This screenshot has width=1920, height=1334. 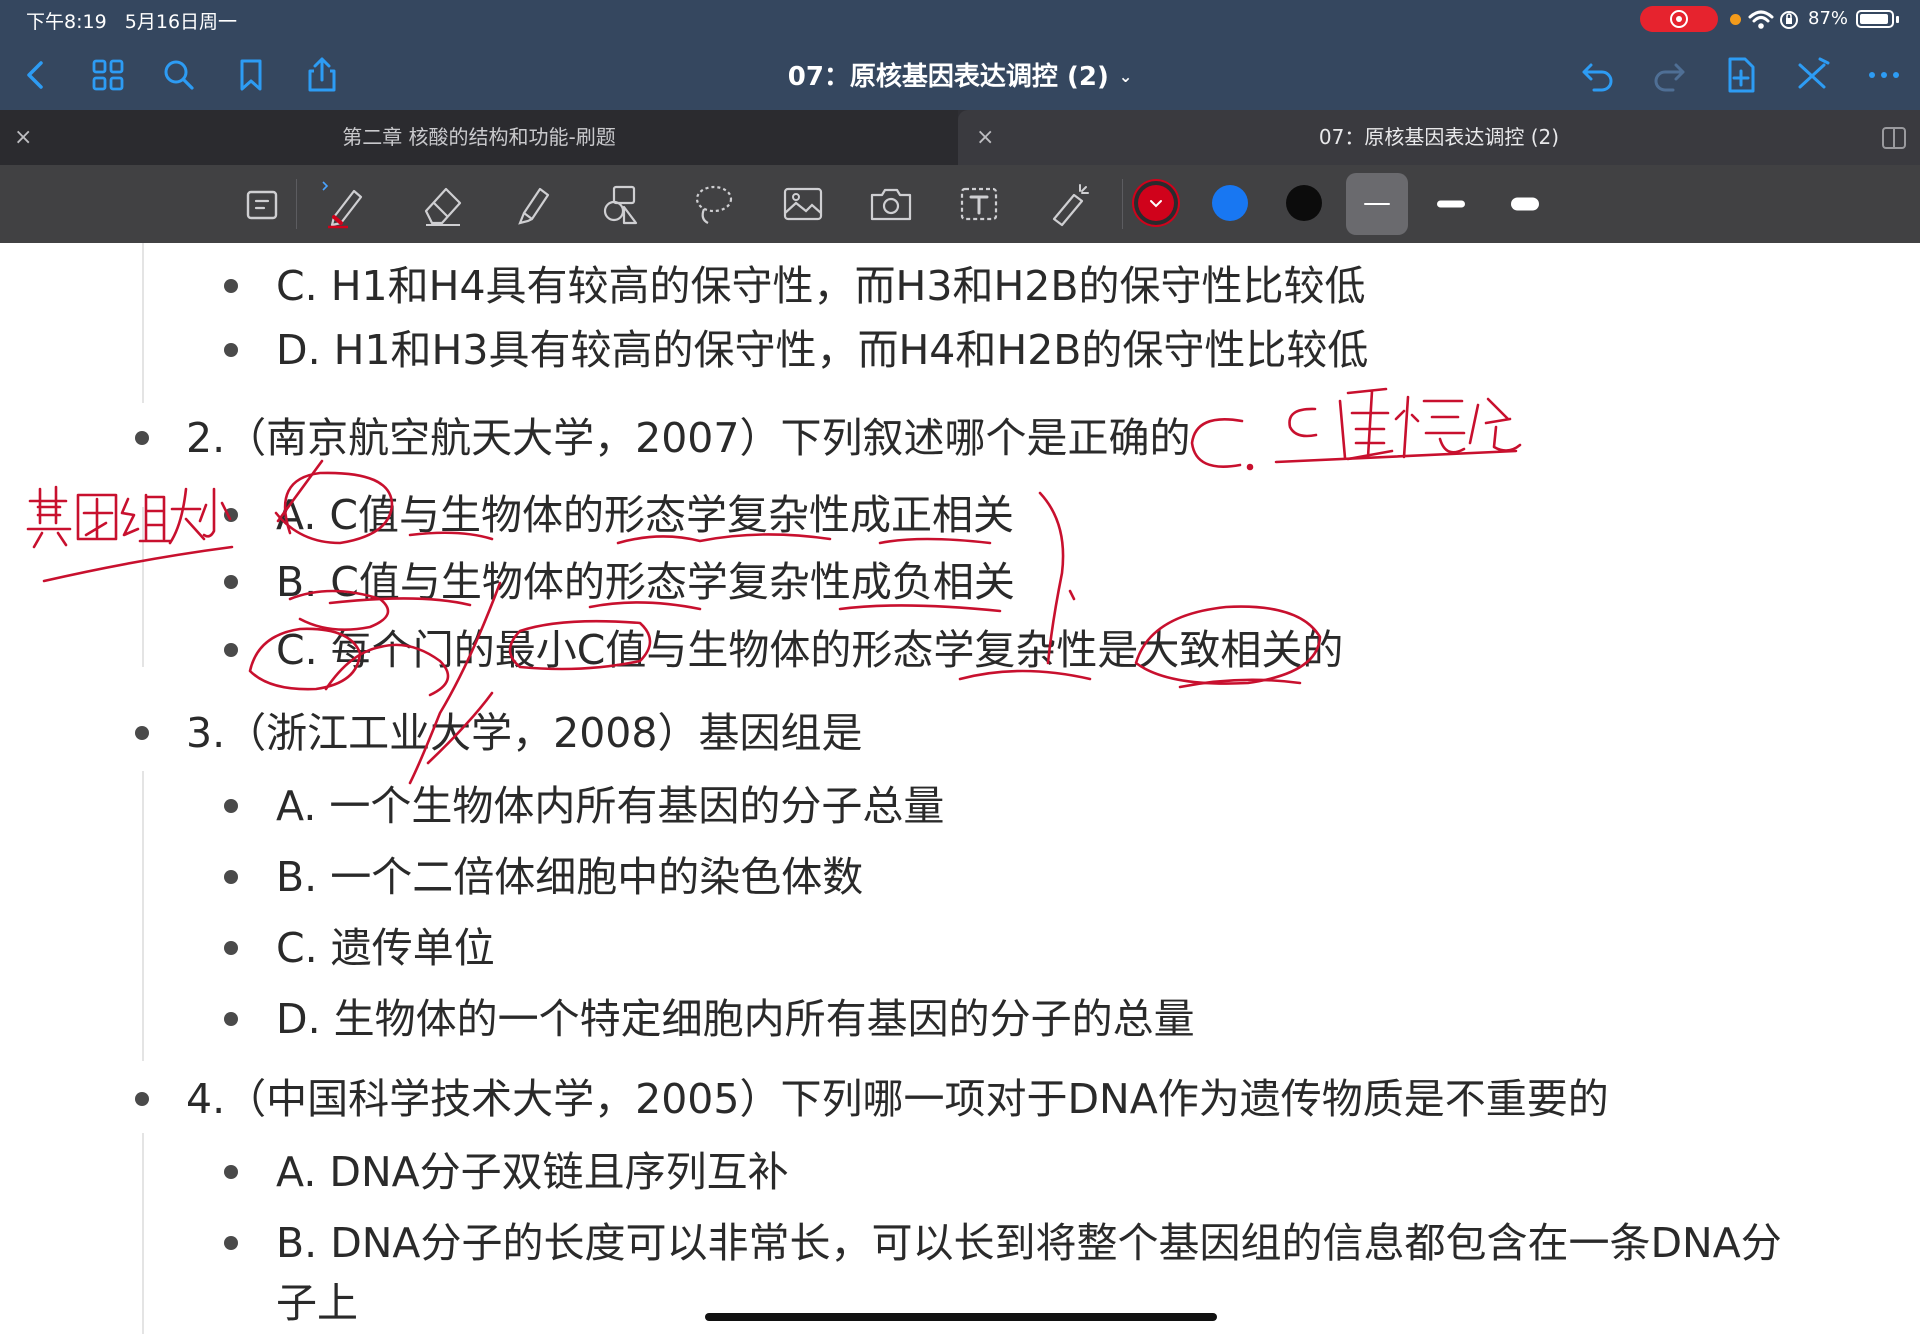 What do you see at coordinates (1598, 75) in the screenshot?
I see `undo-icon` at bounding box center [1598, 75].